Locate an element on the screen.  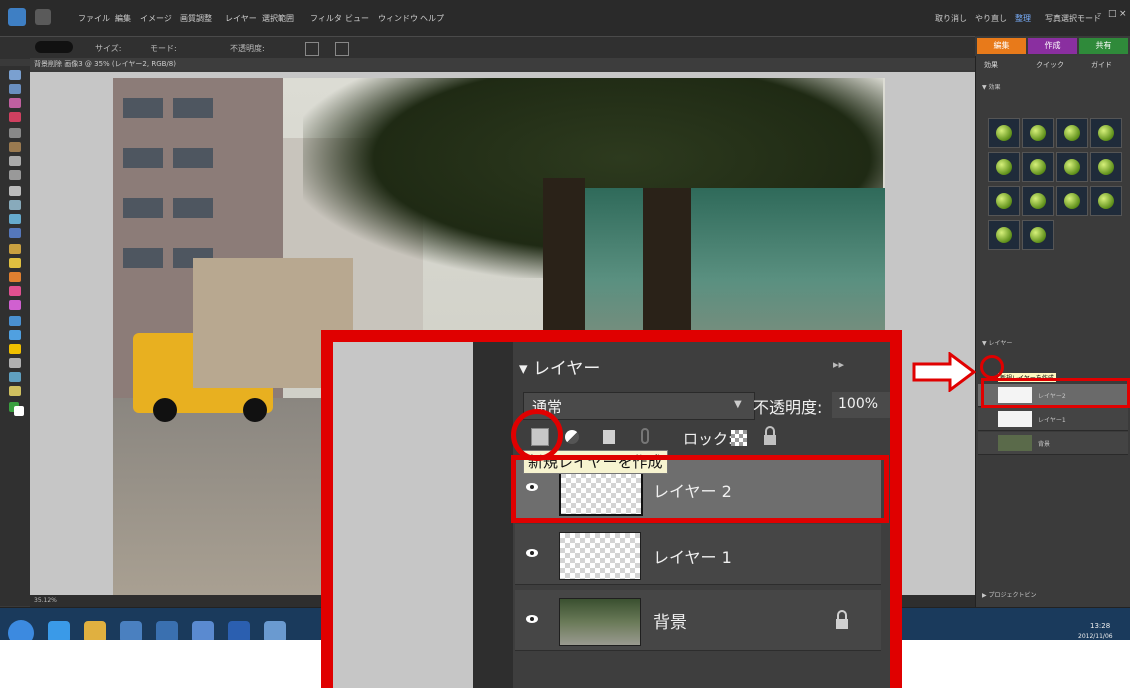
eyedropper-tool-icon is located at coordinates (15, 117).